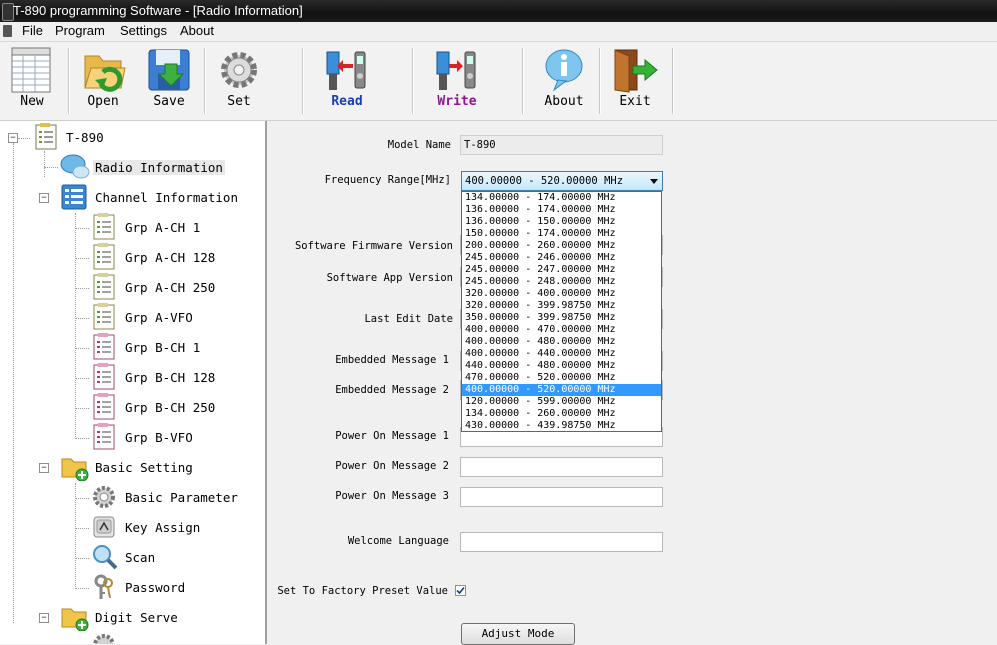 The height and width of the screenshot is (645, 997). Describe the element at coordinates (169, 101) in the screenshot. I see `save-label: Save` at that location.